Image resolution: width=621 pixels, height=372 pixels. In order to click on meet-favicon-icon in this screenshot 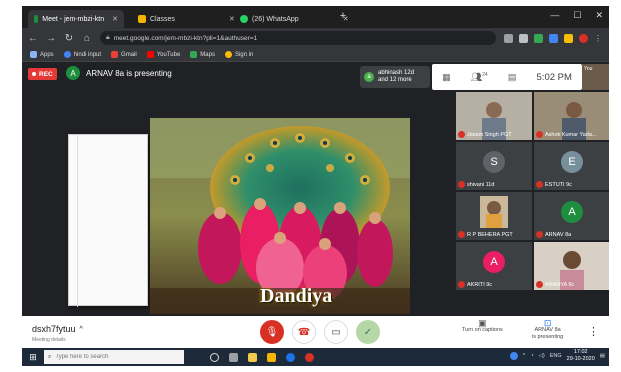, I will do `click(36, 19)`.